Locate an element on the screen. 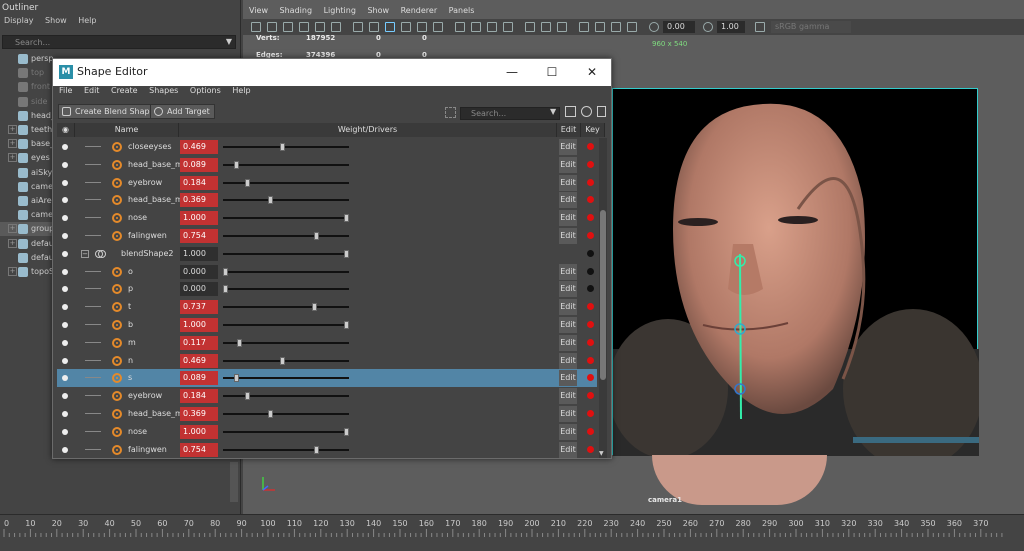 The width and height of the screenshot is (1024, 551). grid-icon is located at coordinates (320, 27).